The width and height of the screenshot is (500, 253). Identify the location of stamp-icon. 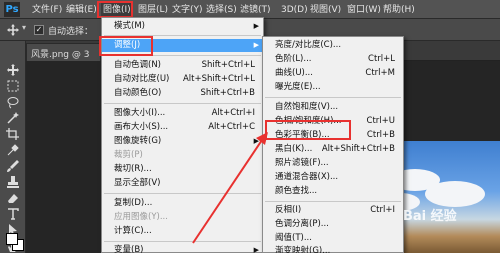
(13, 182).